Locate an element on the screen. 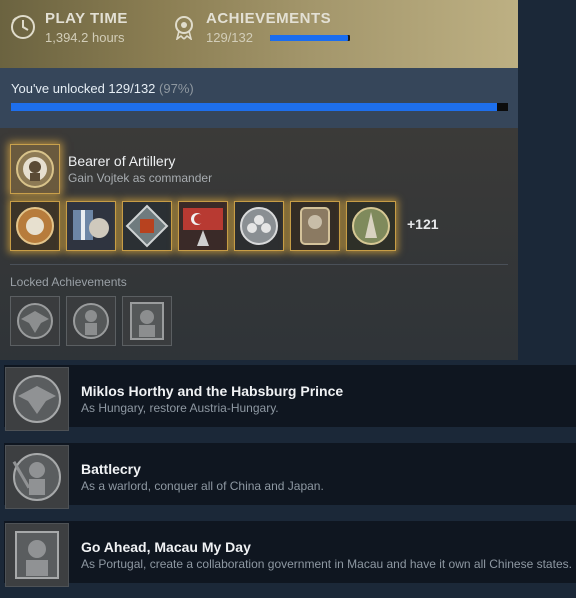  unlock-progress-percent: (97%) is located at coordinates (176, 88).